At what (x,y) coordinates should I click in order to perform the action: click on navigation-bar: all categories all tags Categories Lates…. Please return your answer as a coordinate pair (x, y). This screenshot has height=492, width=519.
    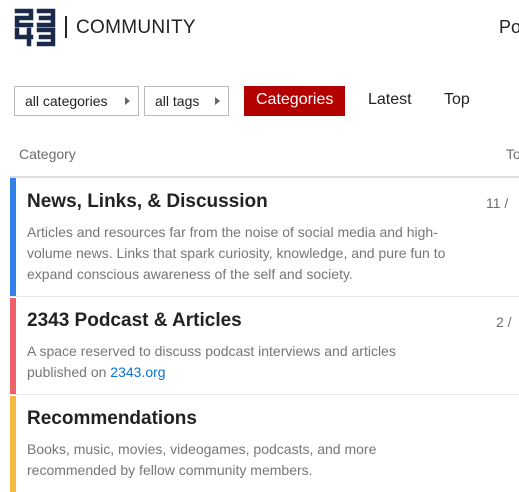
    Looking at the image, I should click on (266, 101).